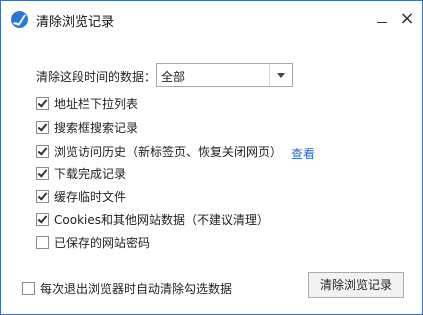 Image resolution: width=423 pixels, height=315 pixels. I want to click on option-label: 下载完成记录, so click(90, 173).